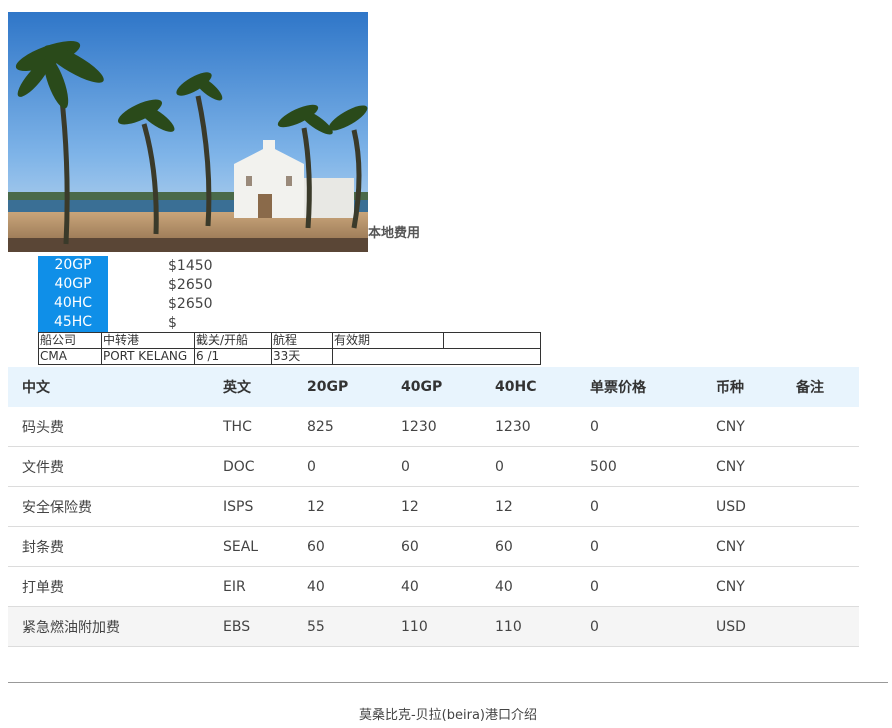  Describe the element at coordinates (70, 340) in the screenshot. I see `route-header-cell: 船公司` at that location.